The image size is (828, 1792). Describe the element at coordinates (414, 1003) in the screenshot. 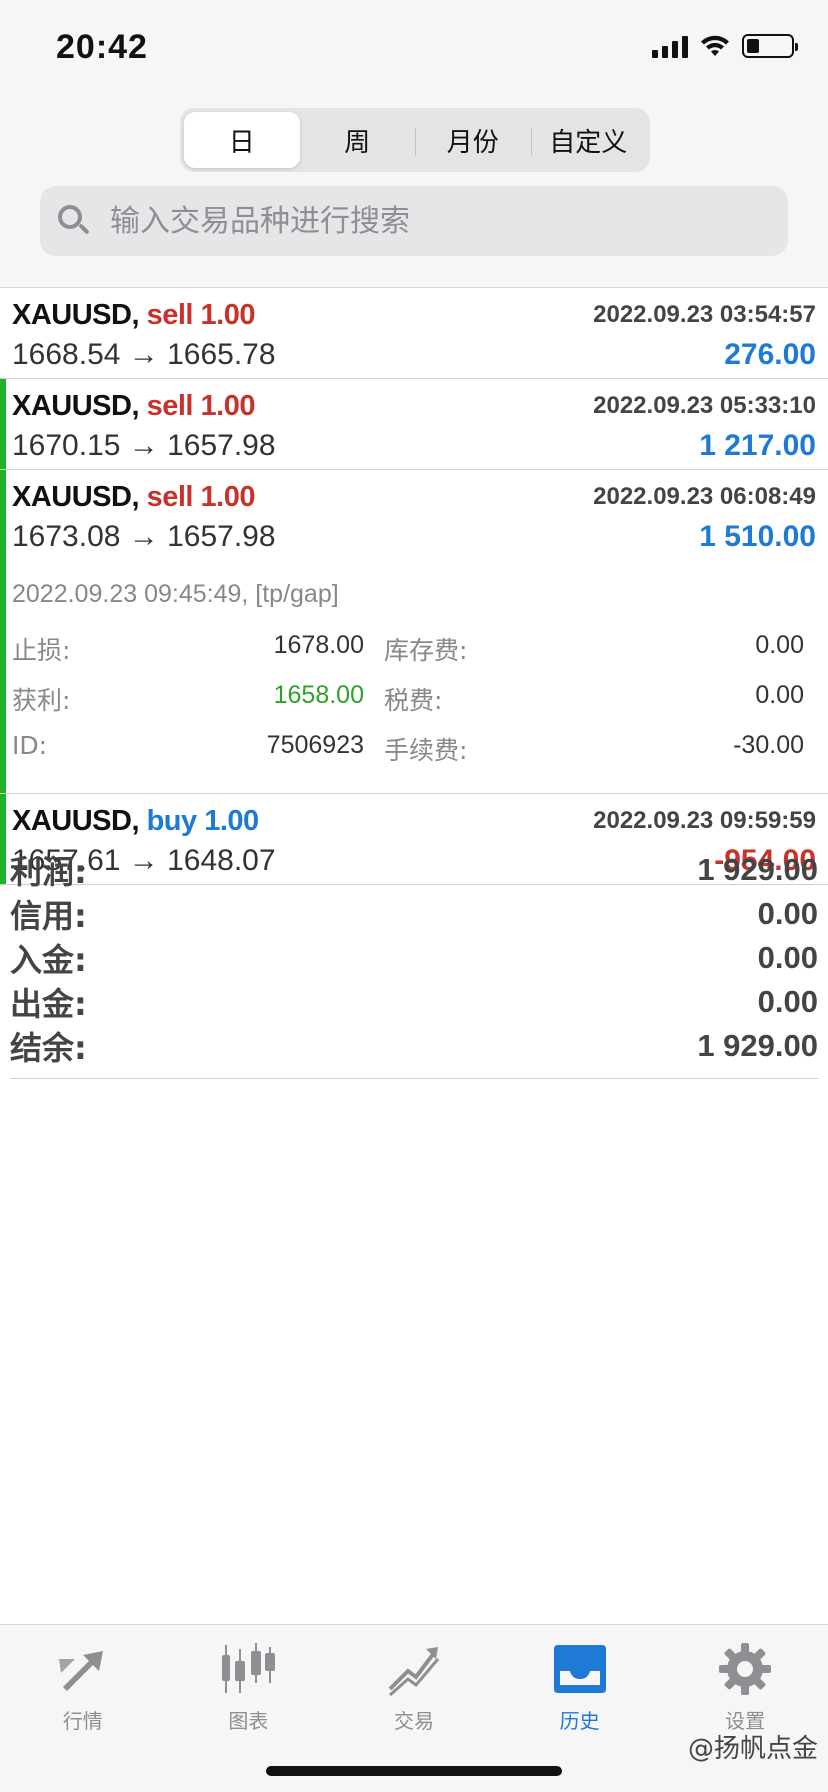

I see `summary-withdrawal: 出金: 0.00` at that location.